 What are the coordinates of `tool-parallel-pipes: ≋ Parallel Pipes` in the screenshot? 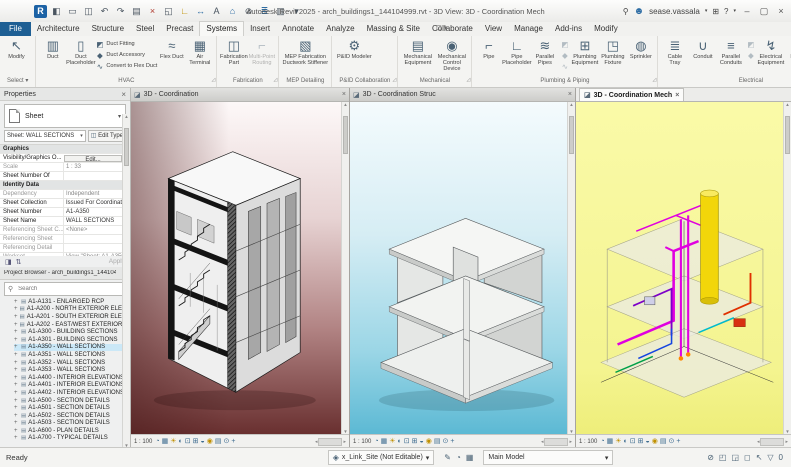 It's located at (544, 52).